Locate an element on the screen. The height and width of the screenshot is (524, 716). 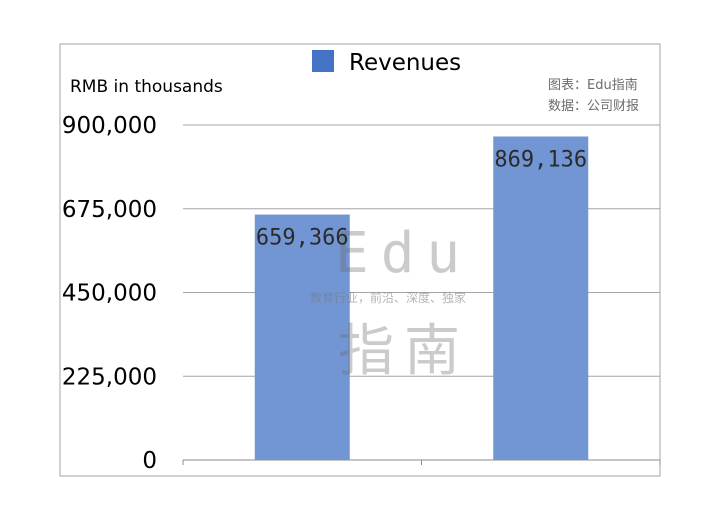
y-axis-unit-label: RMB in thousands is located at coordinates (146, 87).